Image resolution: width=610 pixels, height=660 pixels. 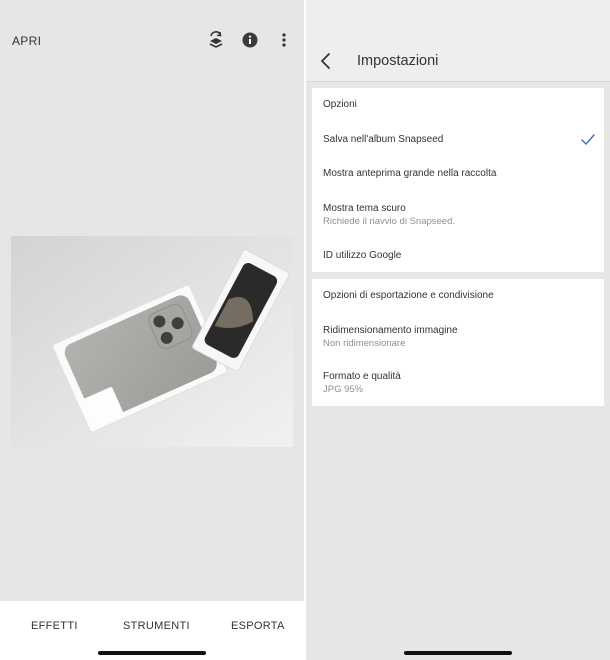 What do you see at coordinates (390, 330) in the screenshot?
I see `setting-label: Ridimensionamento immagine` at bounding box center [390, 330].